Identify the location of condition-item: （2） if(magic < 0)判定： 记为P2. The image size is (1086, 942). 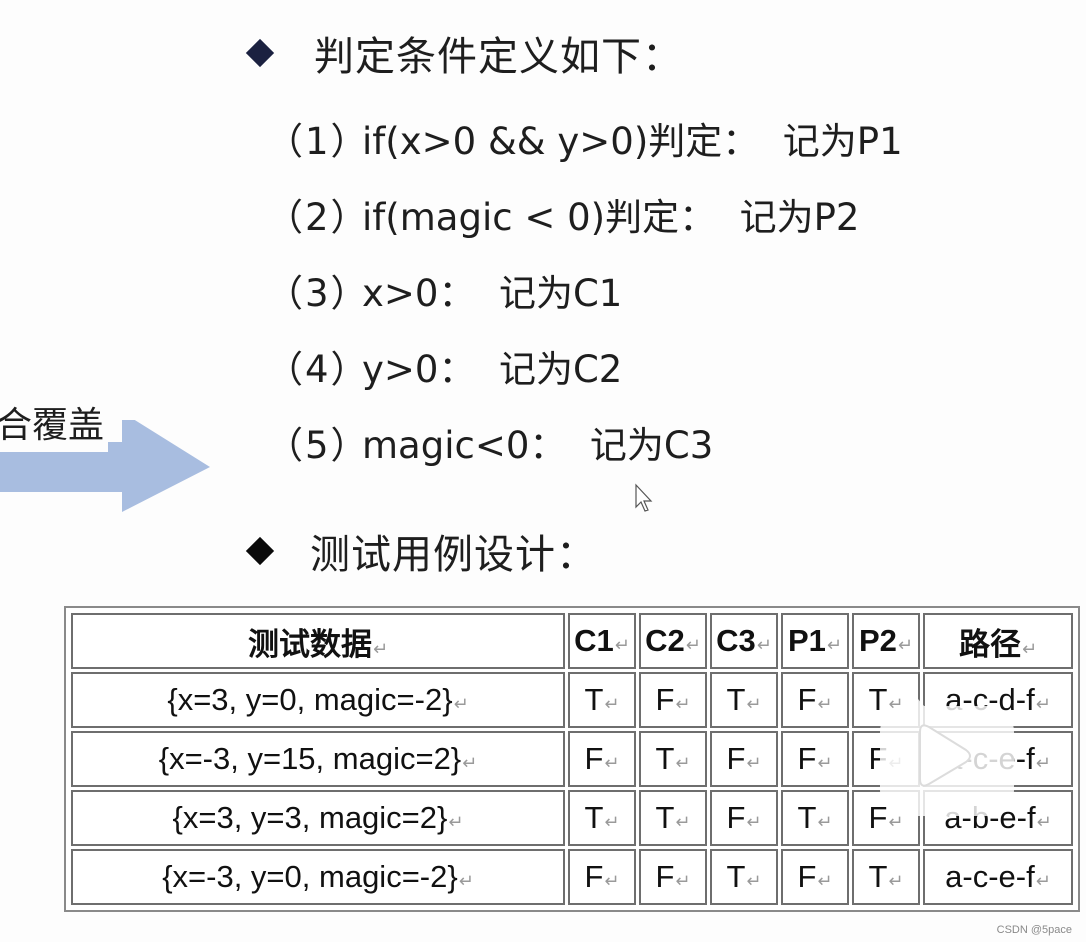
(584, 214).